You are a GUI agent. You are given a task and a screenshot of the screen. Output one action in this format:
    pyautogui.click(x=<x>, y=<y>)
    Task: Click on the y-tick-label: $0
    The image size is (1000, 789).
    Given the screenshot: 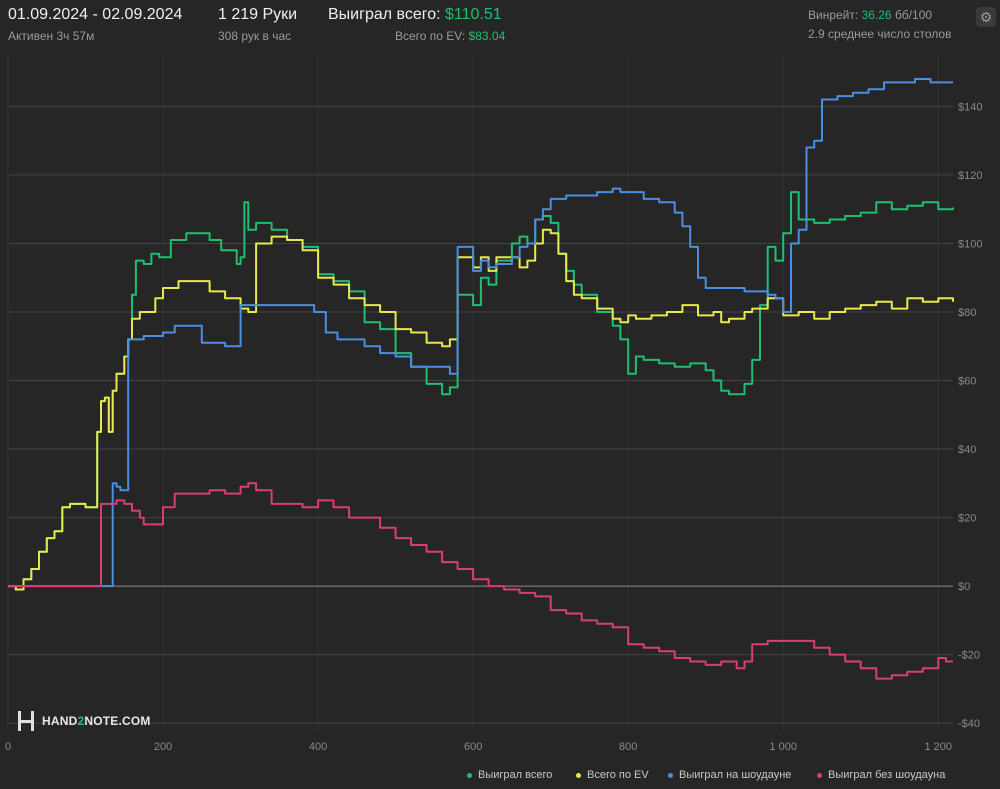 What is the action you would take?
    pyautogui.click(x=964, y=587)
    